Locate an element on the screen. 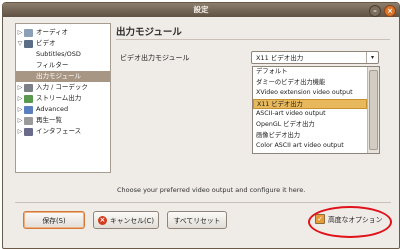 This screenshot has width=400, height=249. tree-item-video: ▽ ビデオ is located at coordinates (36, 43).